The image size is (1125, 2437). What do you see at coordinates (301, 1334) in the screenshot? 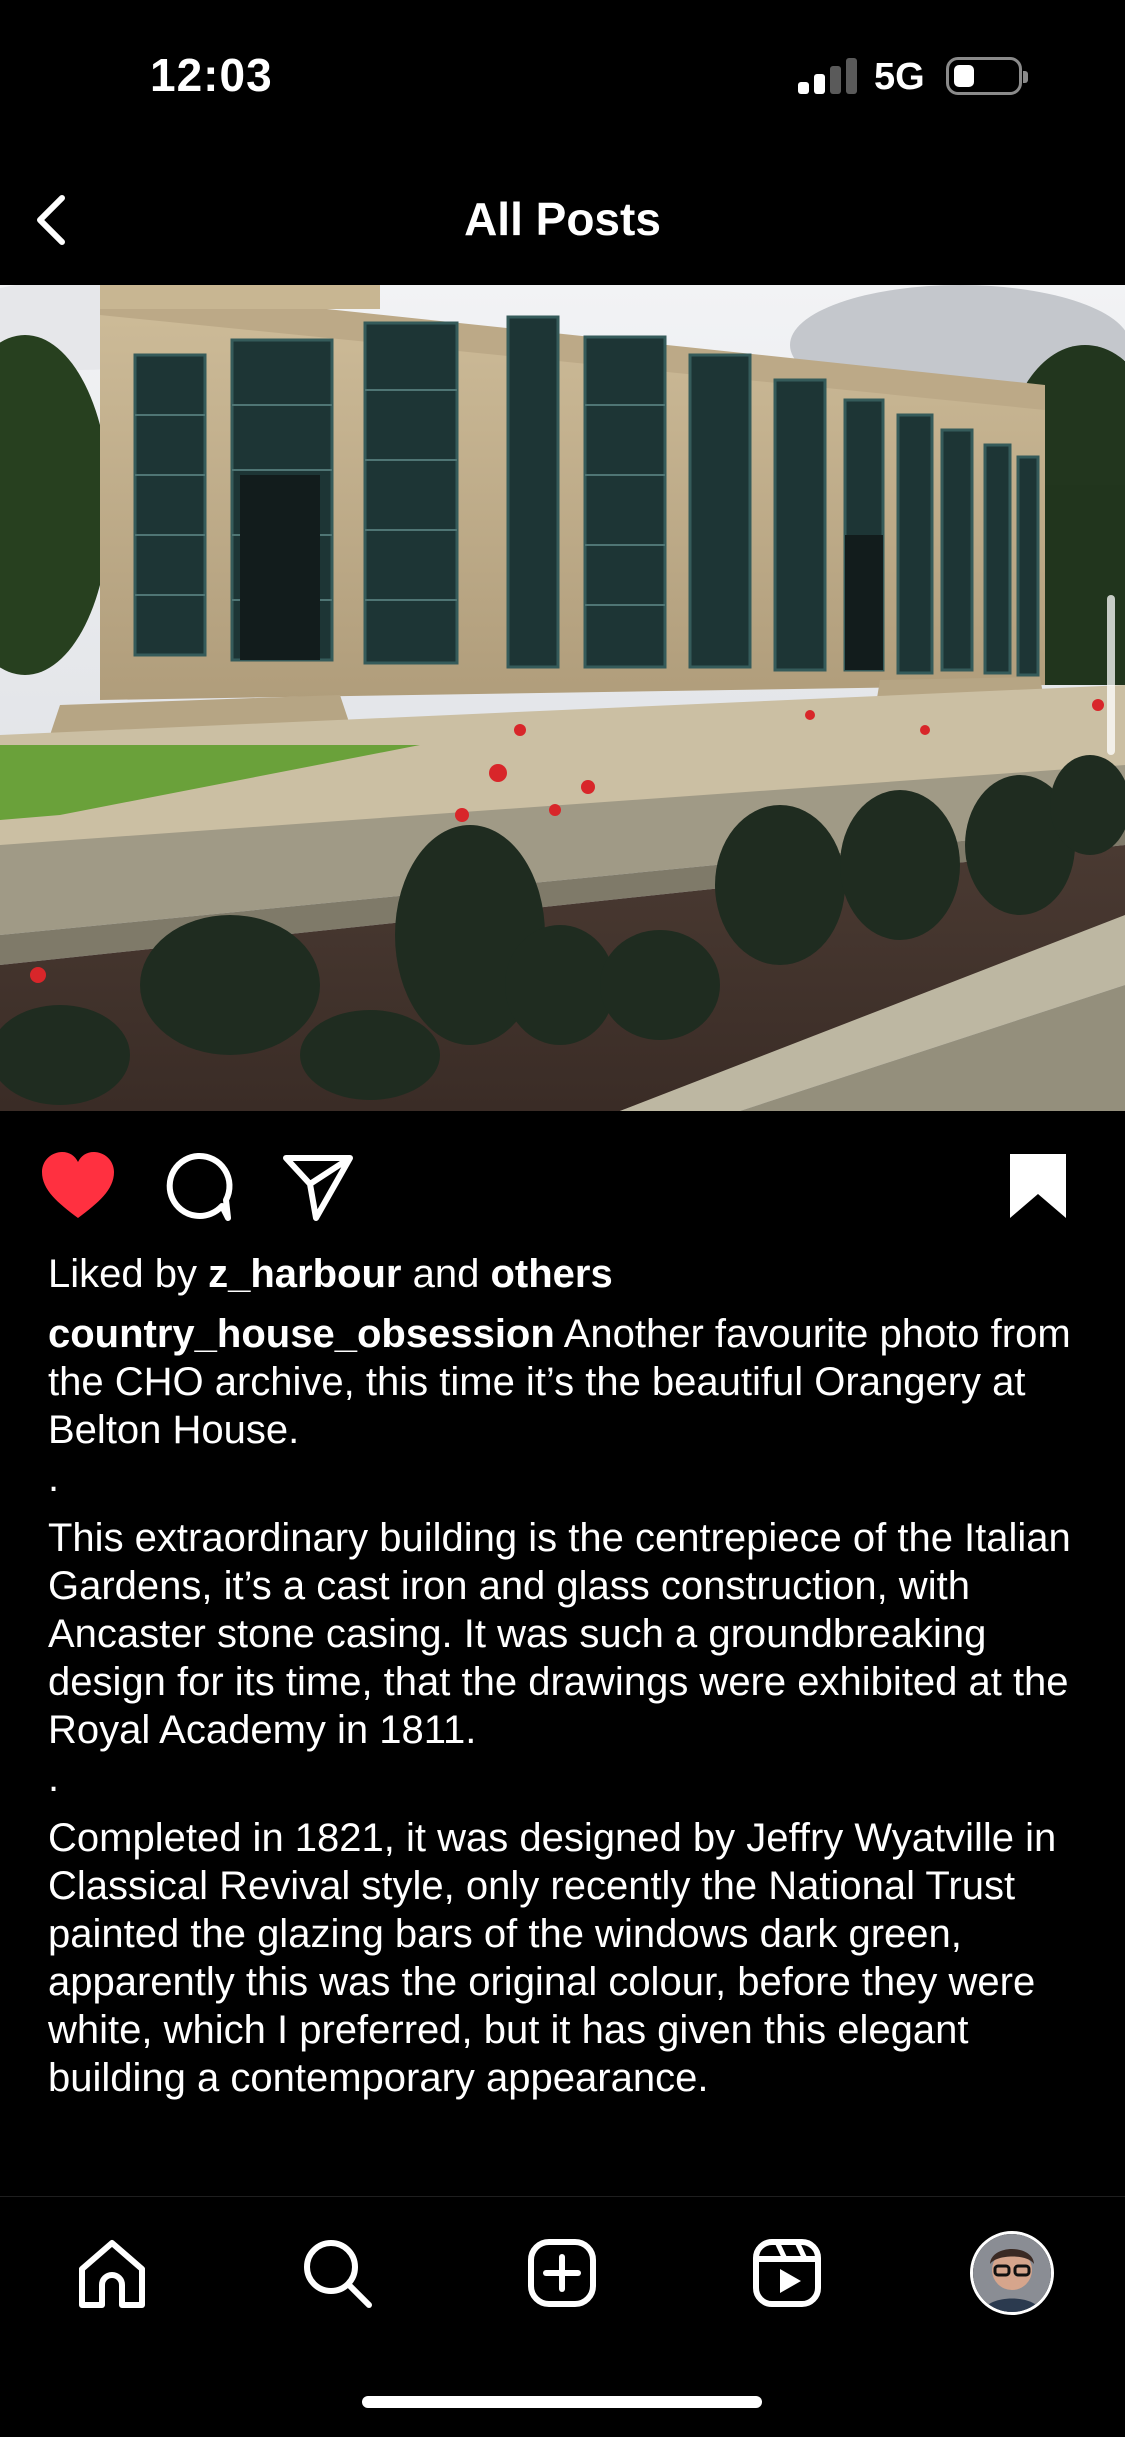
I see `post-username-link: country_house_obsession` at bounding box center [301, 1334].